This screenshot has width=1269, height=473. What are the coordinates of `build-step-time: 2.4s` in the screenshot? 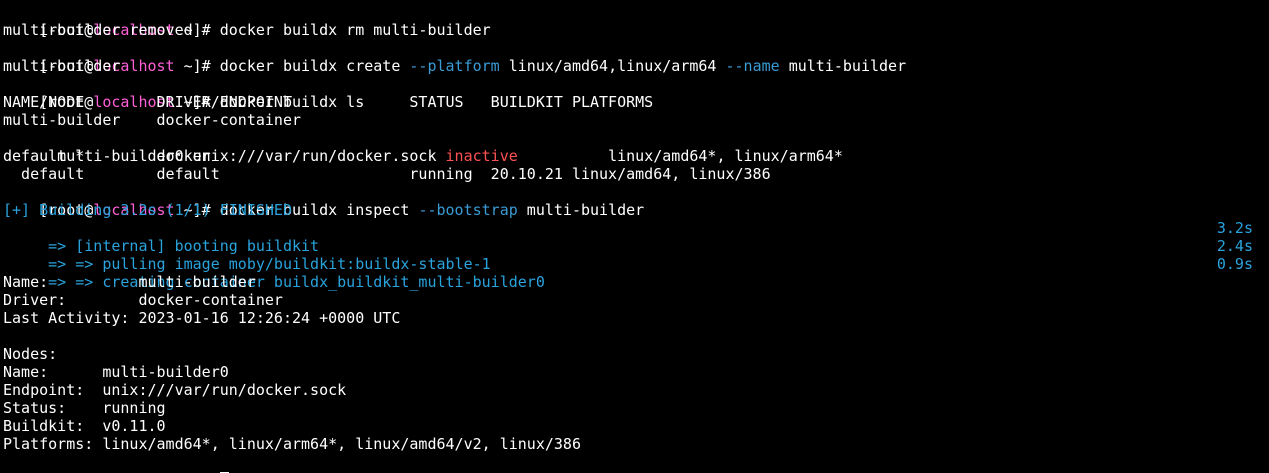 It's located at (1234, 246).